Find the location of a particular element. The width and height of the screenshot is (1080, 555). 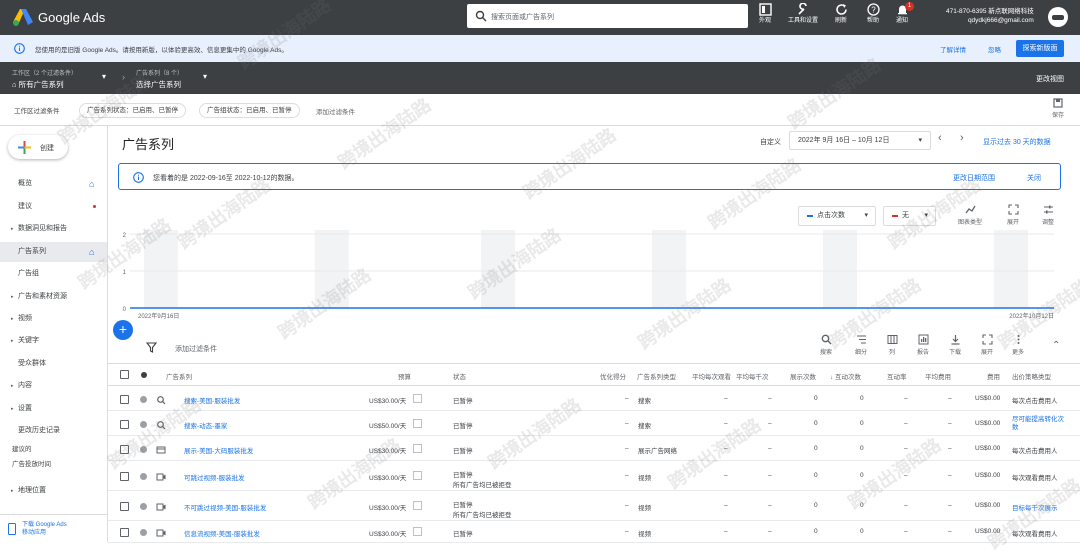

more-tool-button: 更多 is located at coordinates (1018, 345).